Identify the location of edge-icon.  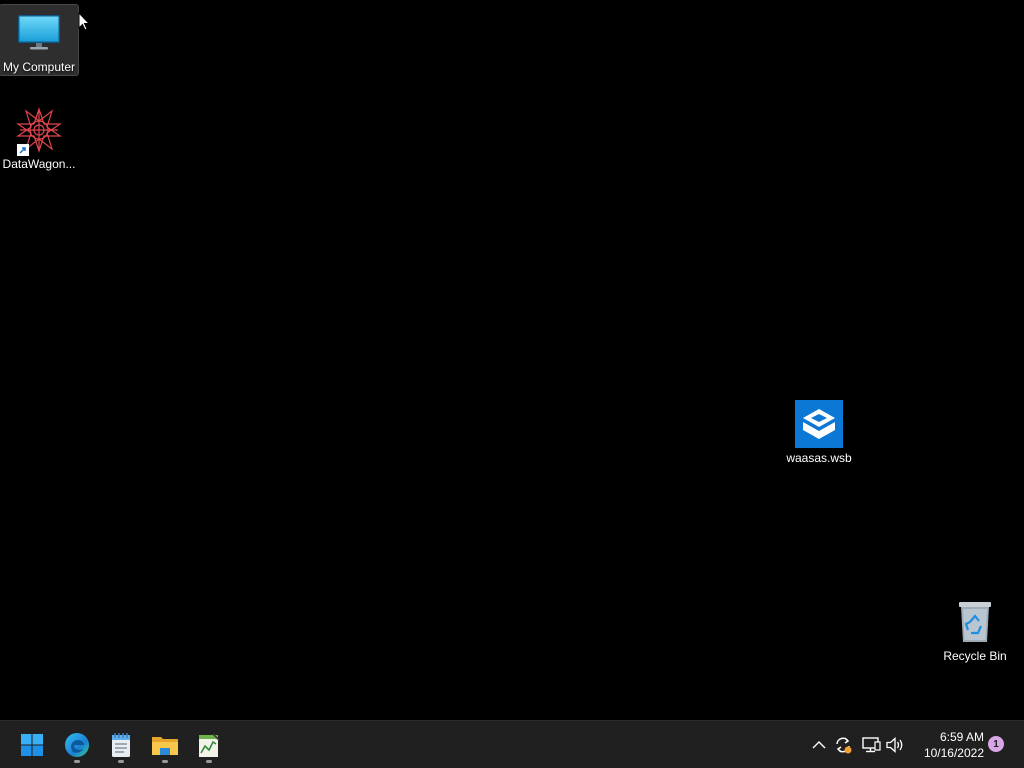
(77, 745).